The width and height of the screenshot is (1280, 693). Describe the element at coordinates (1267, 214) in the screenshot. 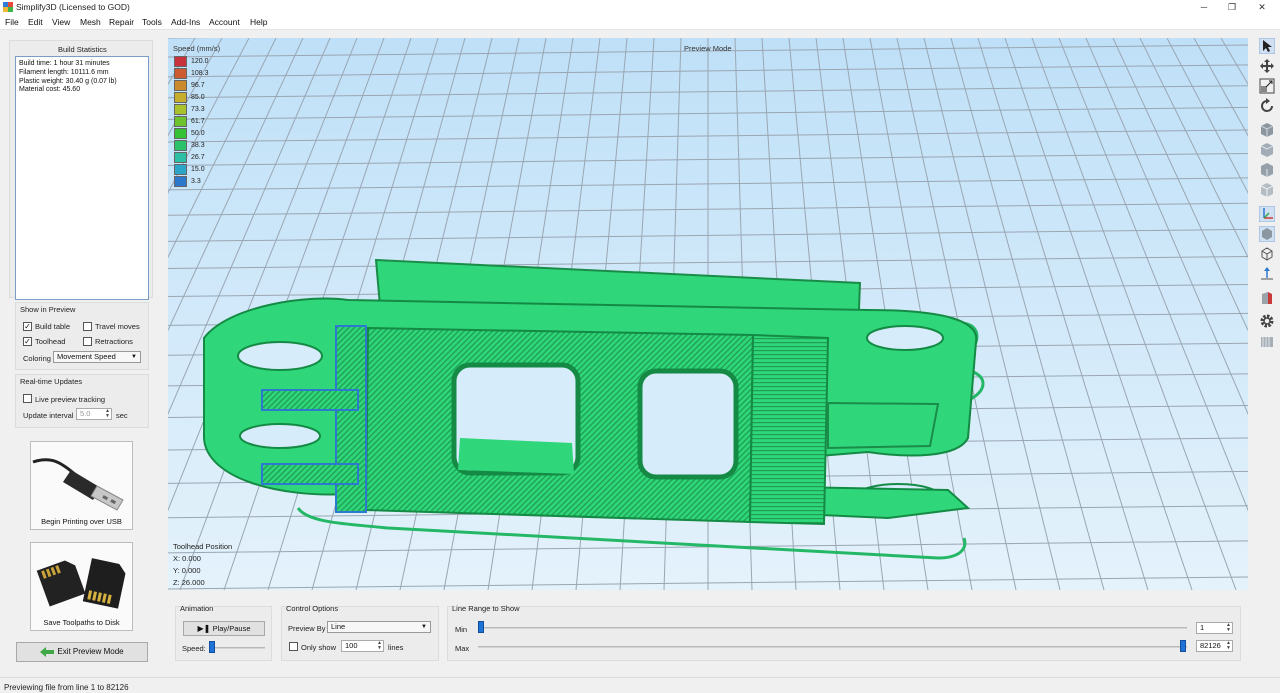

I see `axes-icon` at that location.